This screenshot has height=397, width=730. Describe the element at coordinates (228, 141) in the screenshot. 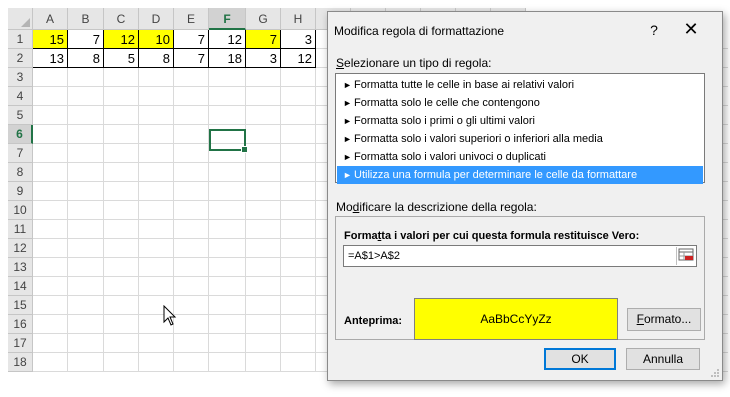

I see `active-cell-selection` at that location.